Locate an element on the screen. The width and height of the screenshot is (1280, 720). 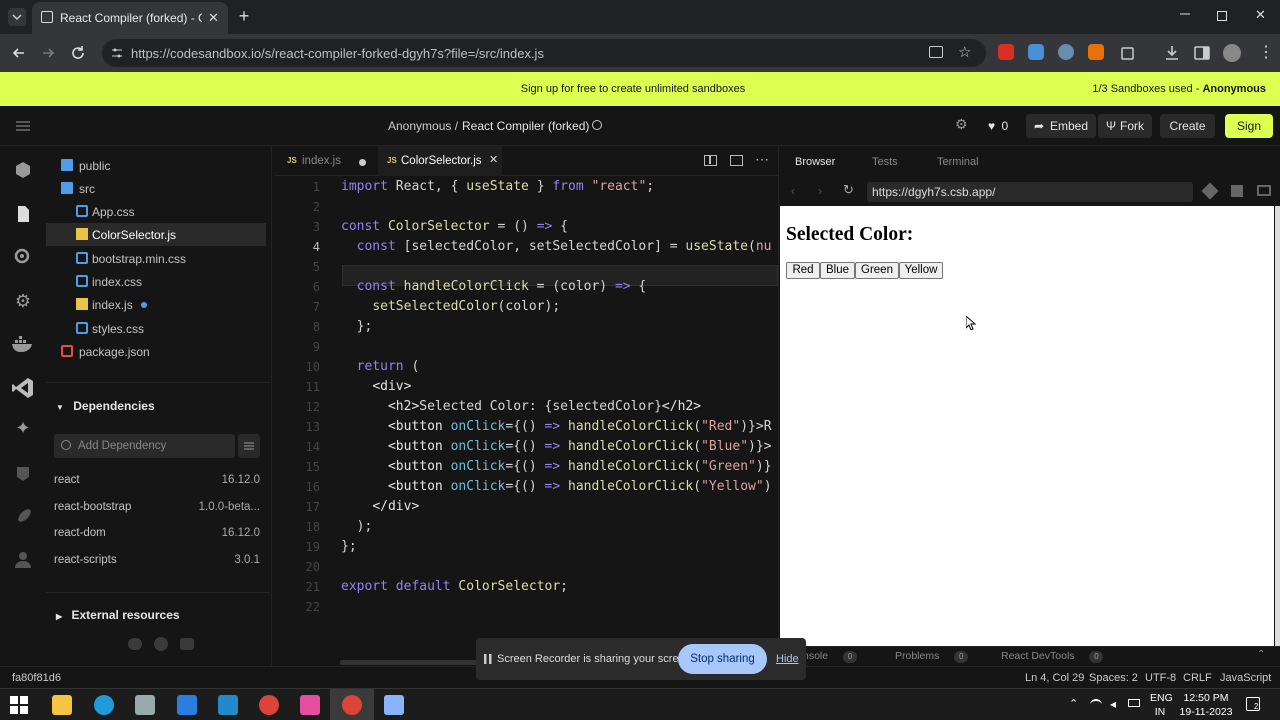
line-endings: CRLF is located at coordinates (1197, 678).